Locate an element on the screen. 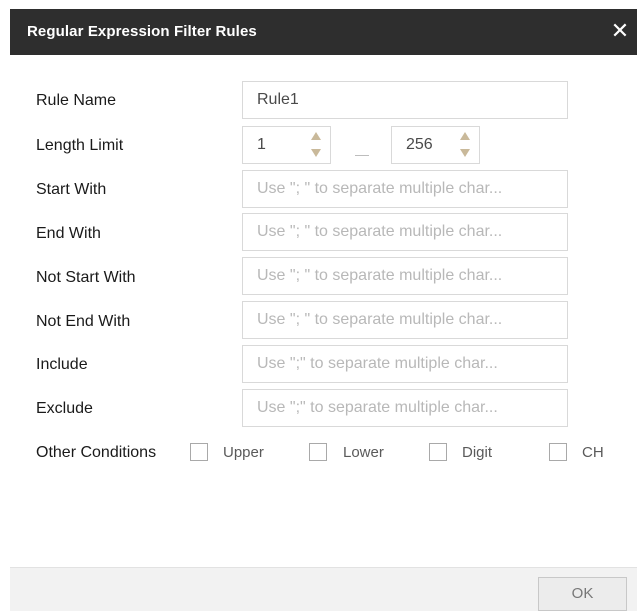 This screenshot has width=637, height=611. length-min-spin-buttons is located at coordinates (317, 146).